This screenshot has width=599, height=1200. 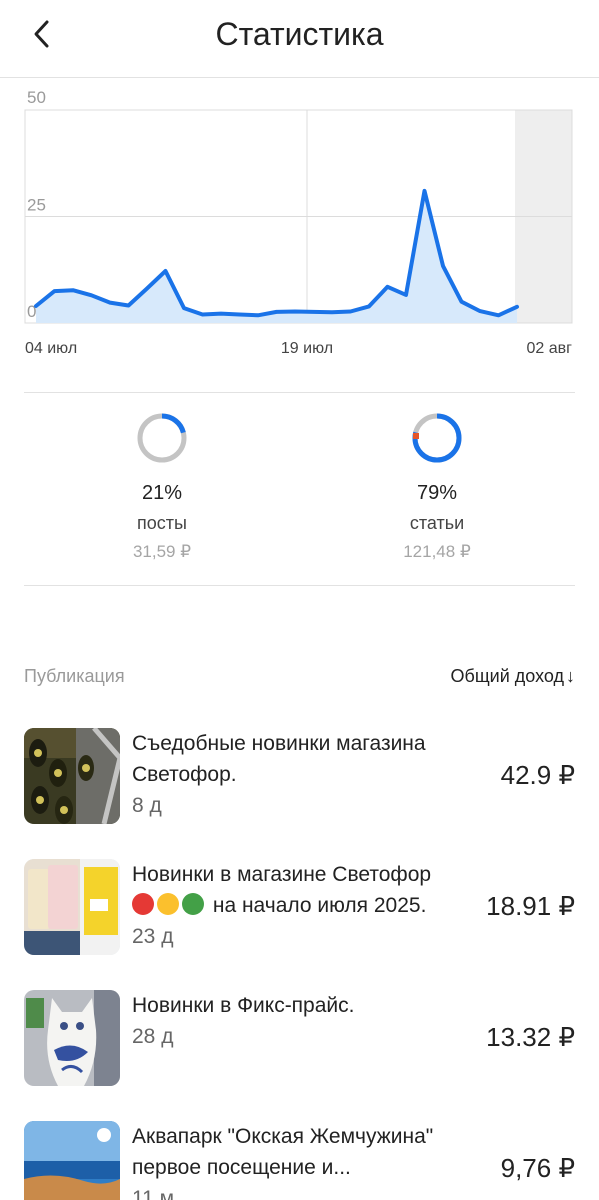 What do you see at coordinates (299, 680) in the screenshot?
I see `list-header: Публикация Общий доход ↓` at bounding box center [299, 680].